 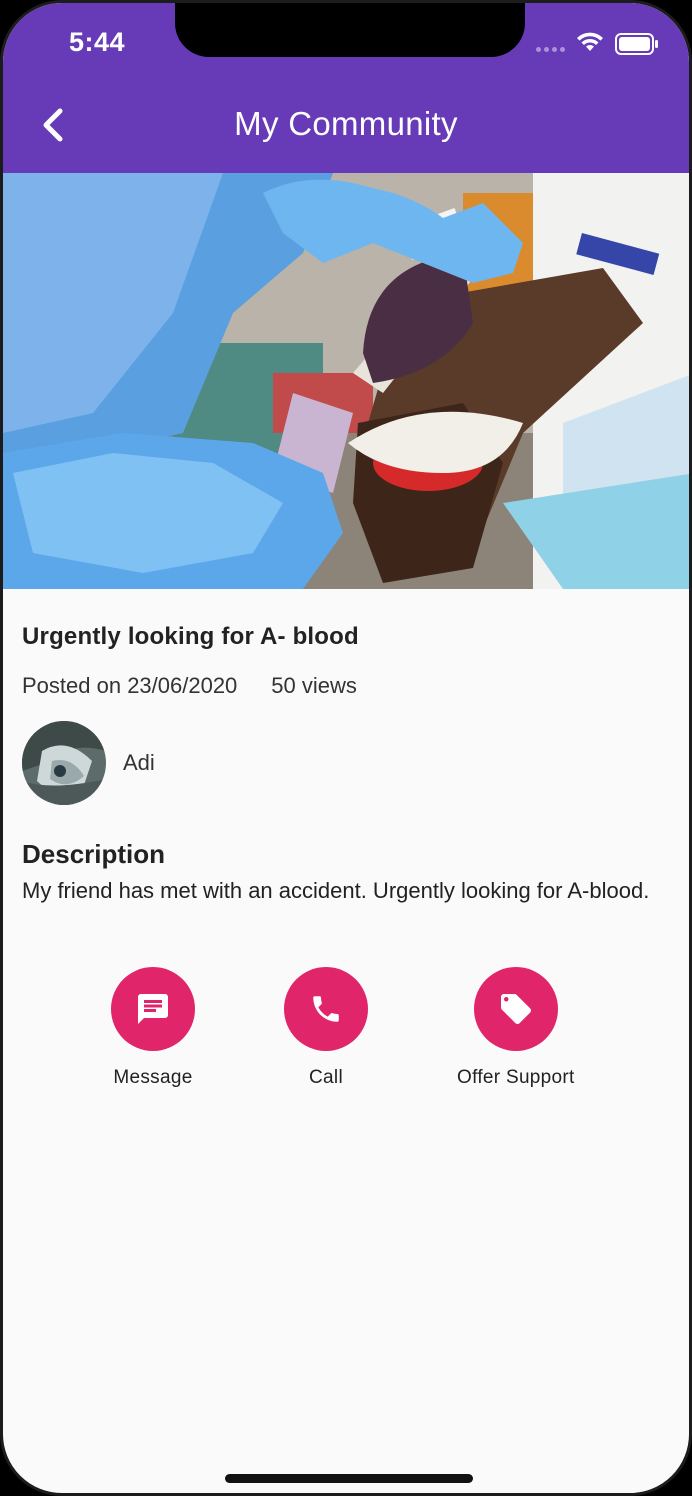 I want to click on offer-support-button: Offer Support, so click(x=516, y=1028).